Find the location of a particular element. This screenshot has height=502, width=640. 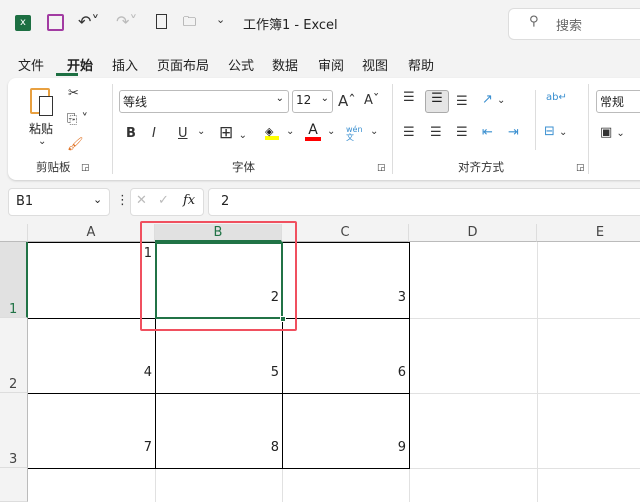

alignment-group-label: 对齐方式 is located at coordinates (481, 167).